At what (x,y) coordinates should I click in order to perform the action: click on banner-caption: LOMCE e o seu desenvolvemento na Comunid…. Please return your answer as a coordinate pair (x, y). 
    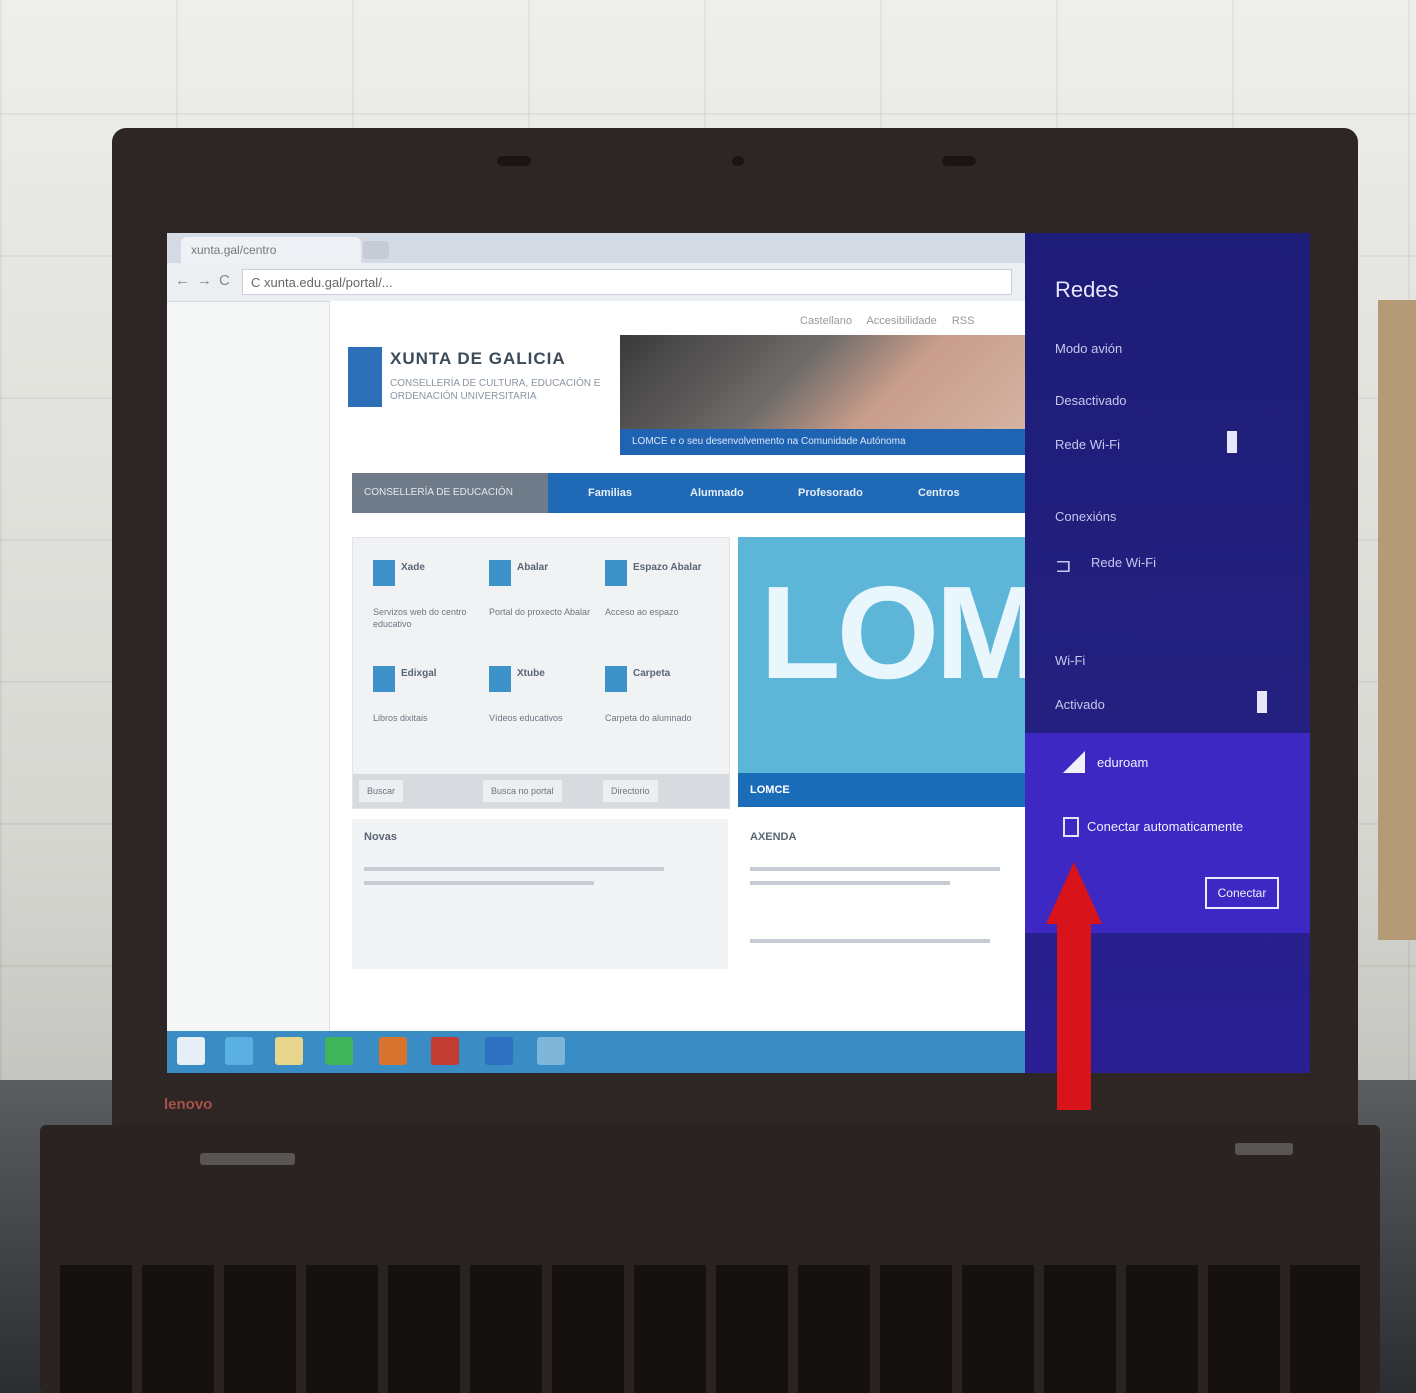
    Looking at the image, I should click on (823, 442).